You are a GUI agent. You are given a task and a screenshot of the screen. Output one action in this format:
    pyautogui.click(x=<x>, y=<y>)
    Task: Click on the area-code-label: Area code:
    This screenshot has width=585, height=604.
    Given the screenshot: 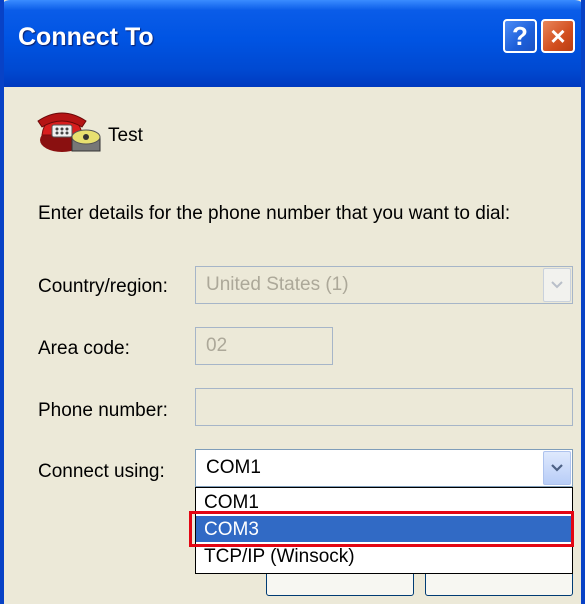 What is the action you would take?
    pyautogui.click(x=84, y=348)
    